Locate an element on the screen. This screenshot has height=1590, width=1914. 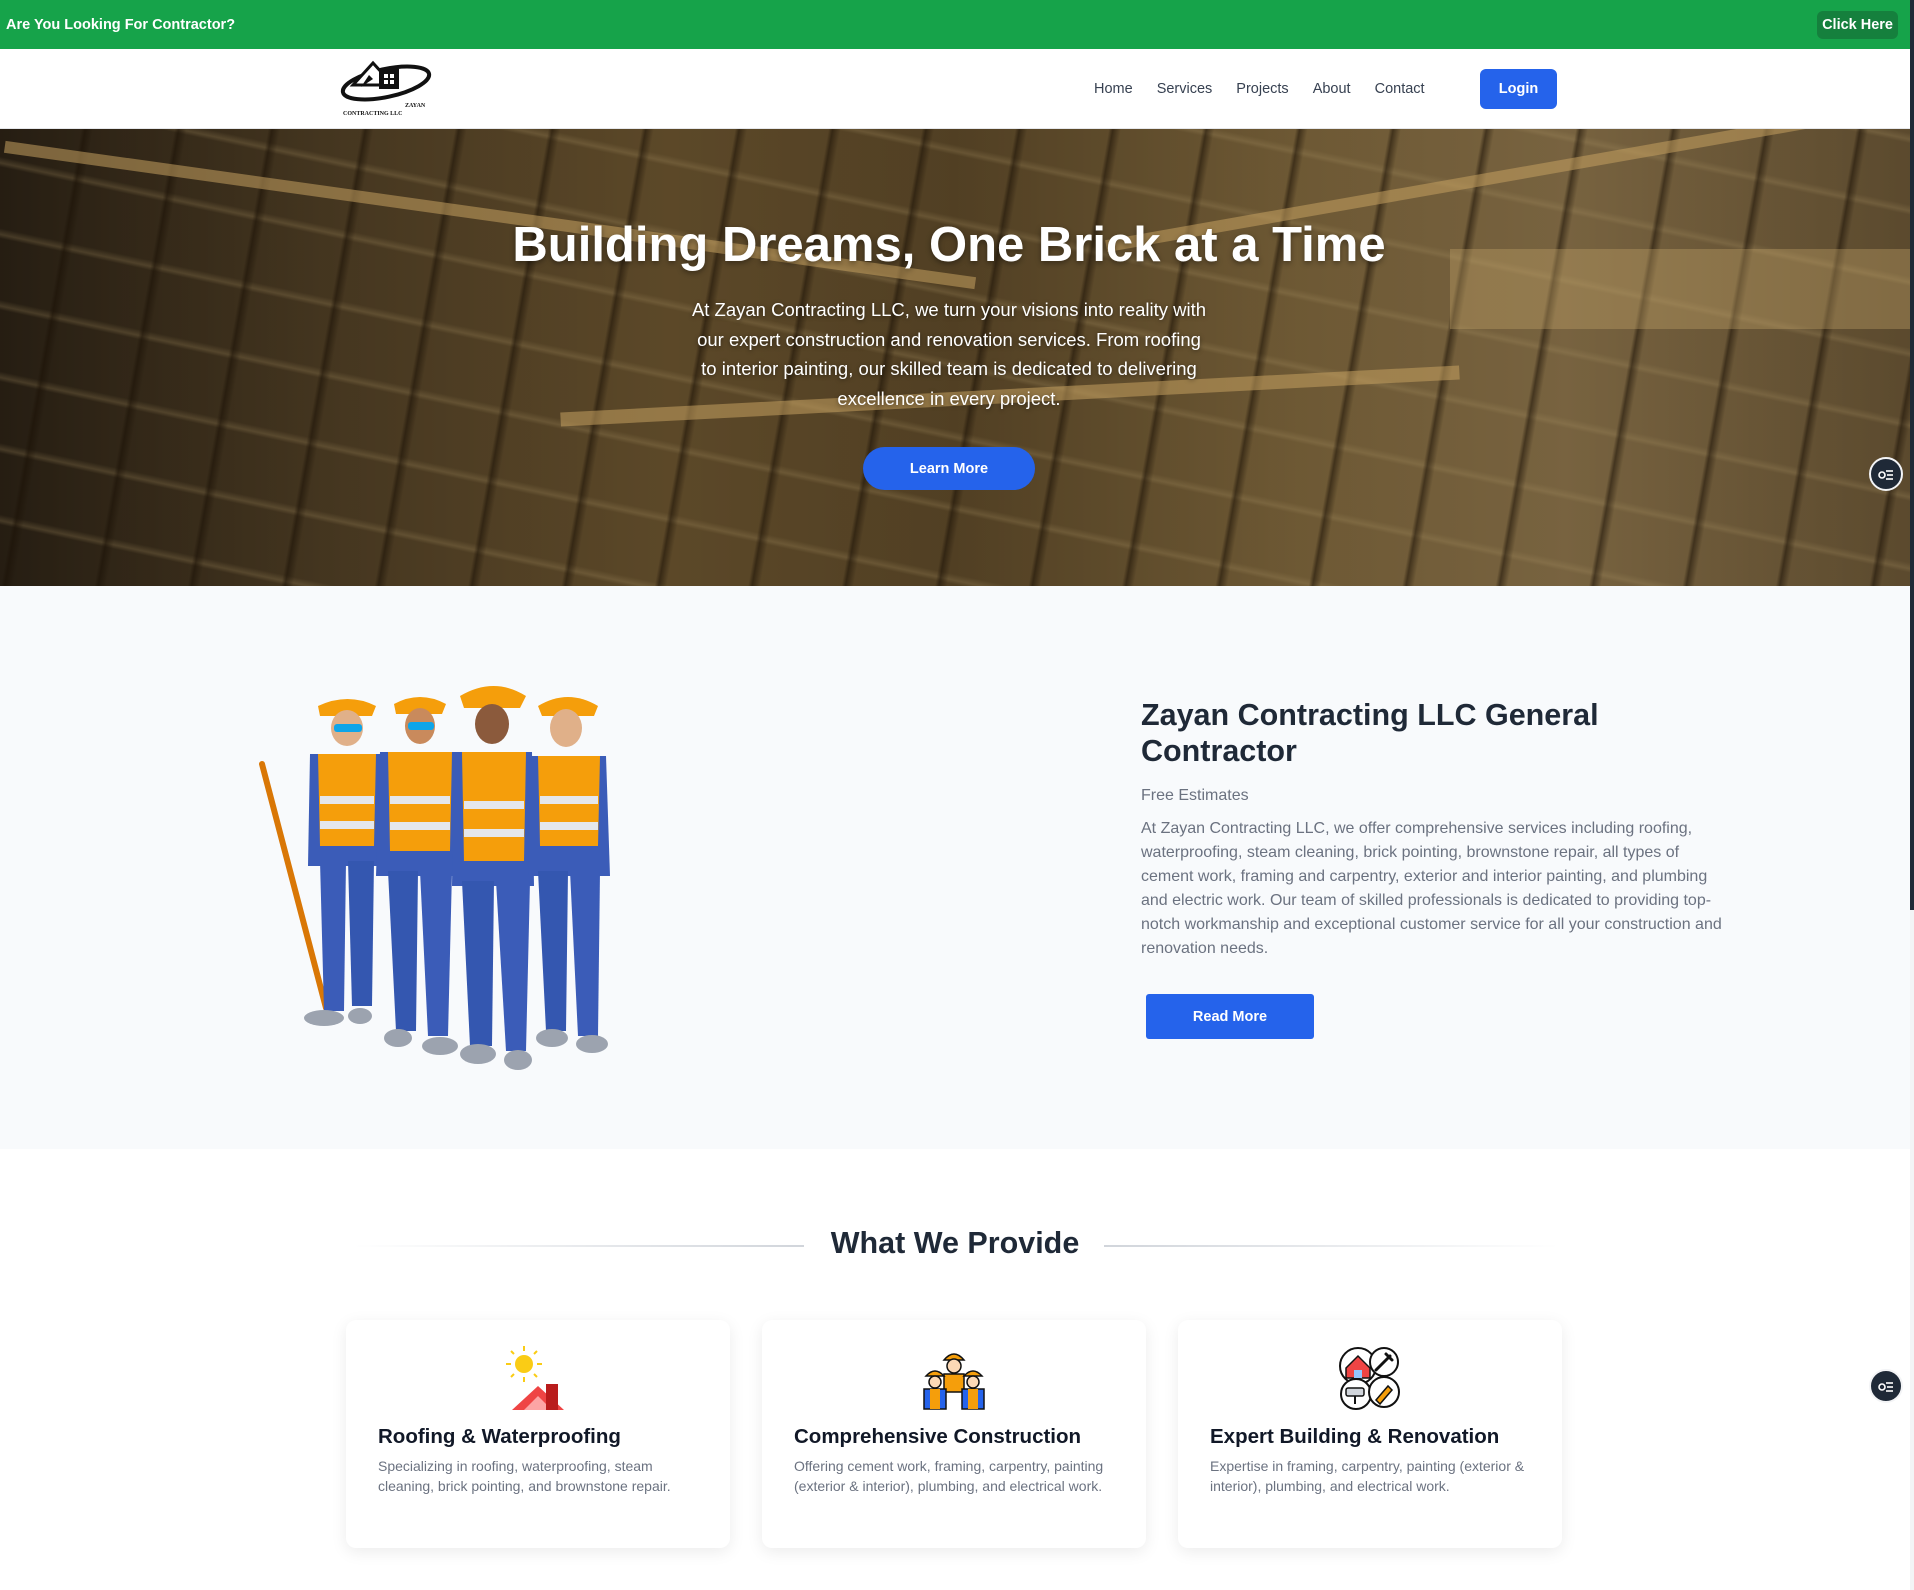
nav-about: About is located at coordinates (1332, 89).